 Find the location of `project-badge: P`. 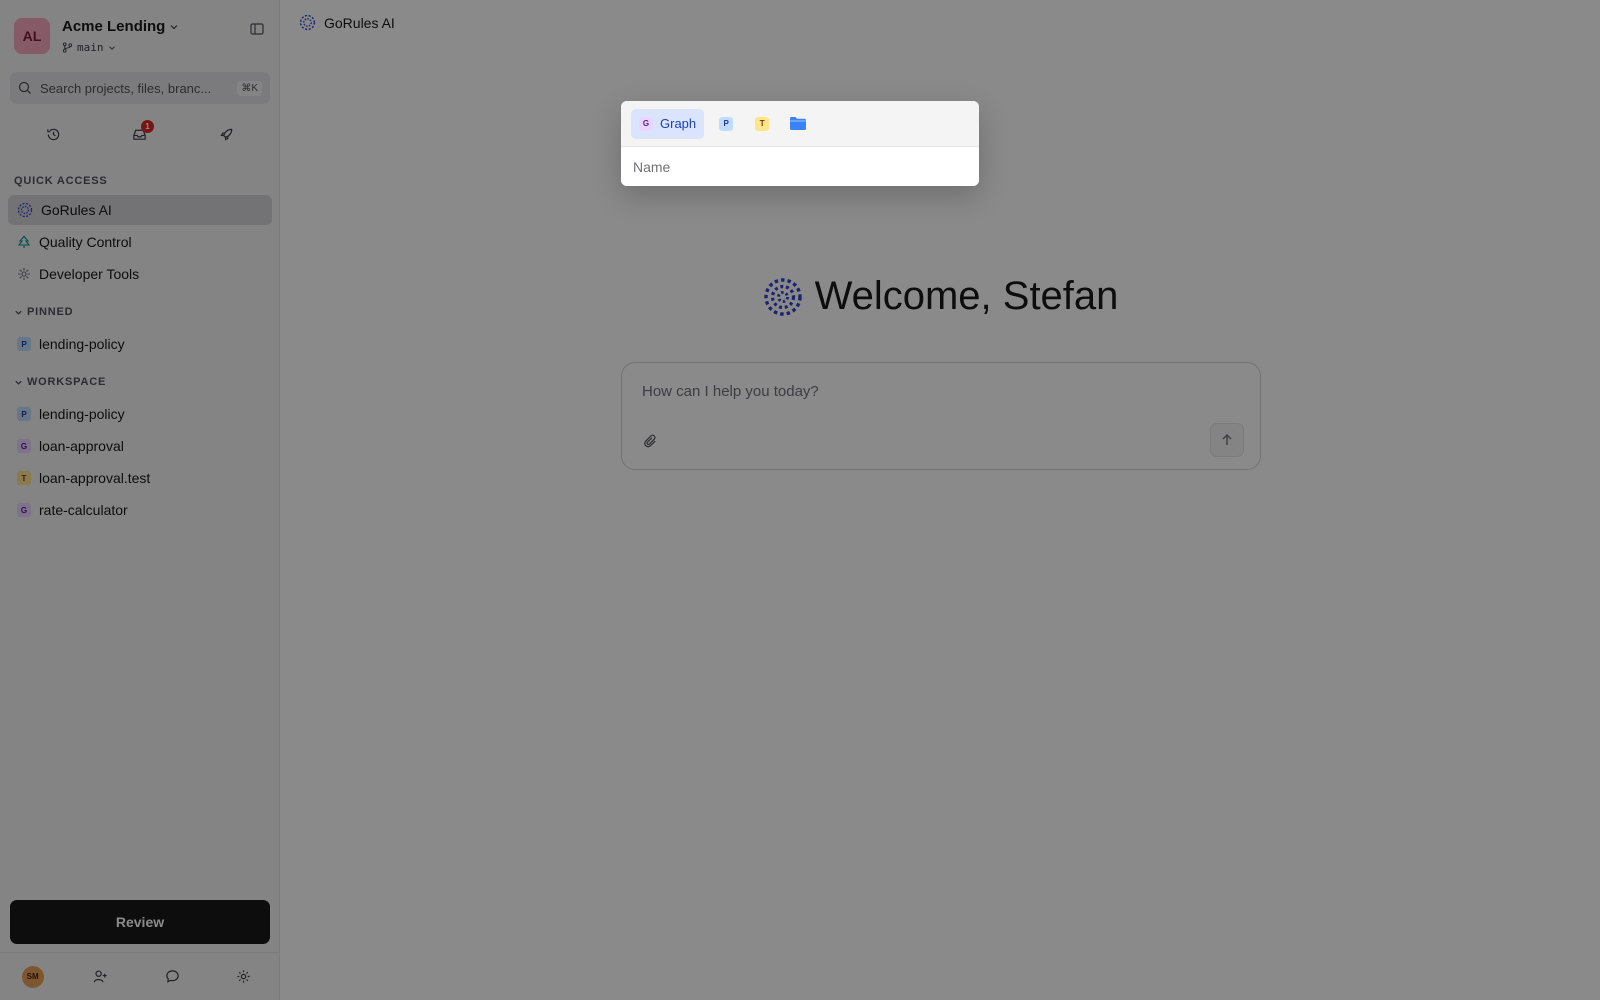

project-badge: P is located at coordinates (726, 123).